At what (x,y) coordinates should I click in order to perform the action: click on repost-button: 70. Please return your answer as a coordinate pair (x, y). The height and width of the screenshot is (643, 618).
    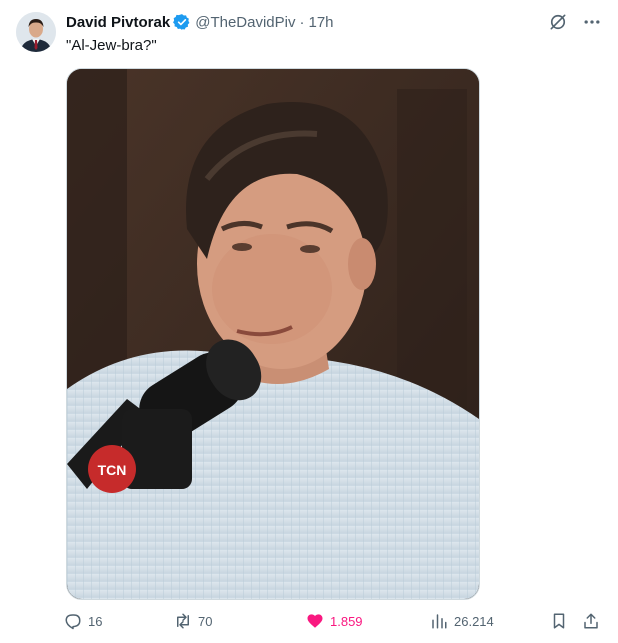
    Looking at the image, I should click on (193, 621).